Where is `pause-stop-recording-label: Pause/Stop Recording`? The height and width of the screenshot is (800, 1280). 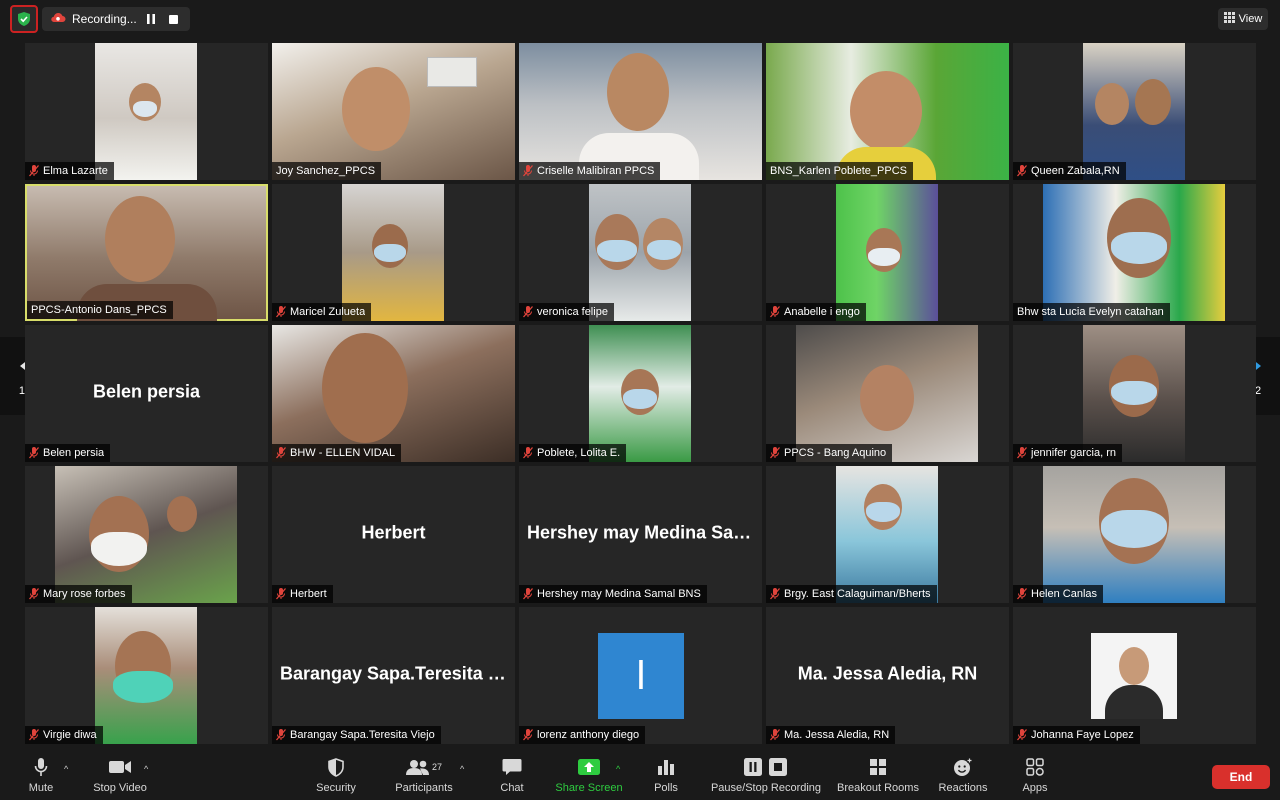
pause-stop-recording-label: Pause/Stop Recording is located at coordinates (766, 788).